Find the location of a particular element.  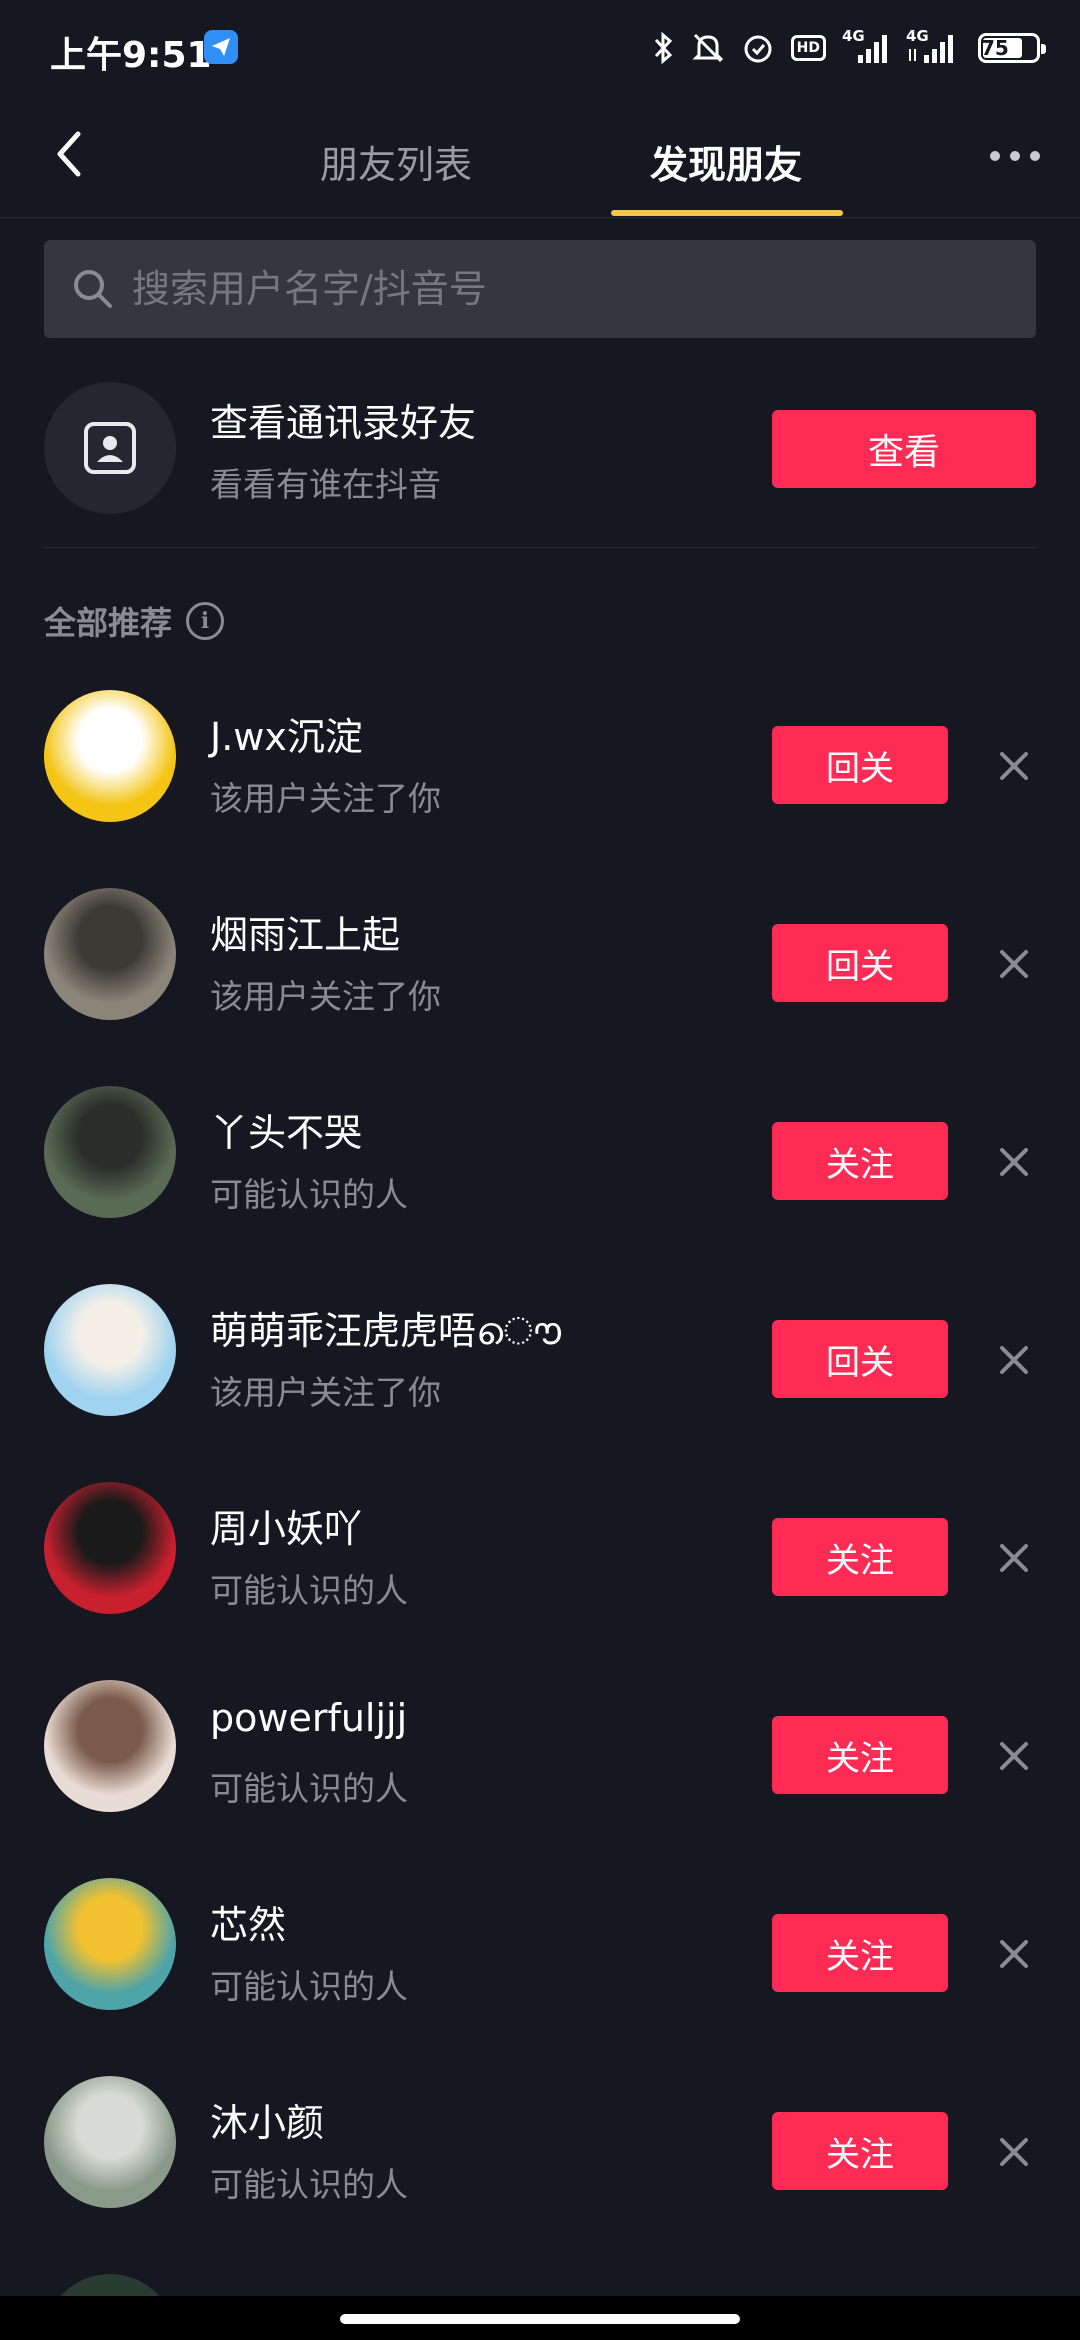

search-icon is located at coordinates (93, 289).